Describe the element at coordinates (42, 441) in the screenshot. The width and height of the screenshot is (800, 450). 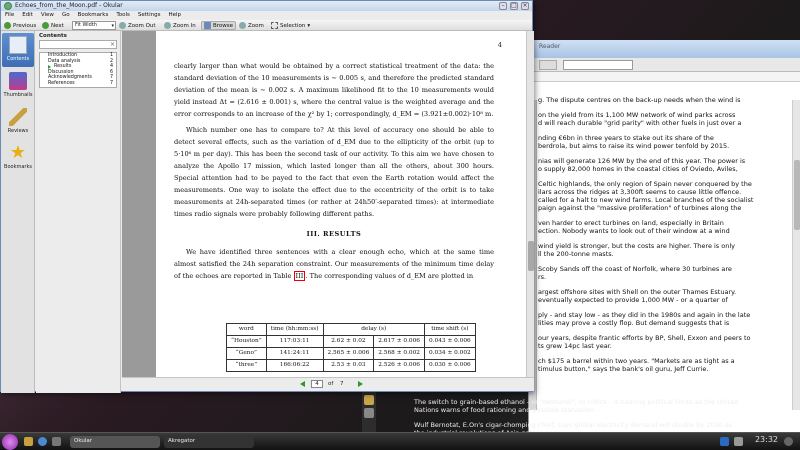
I see `browser-icon` at that location.